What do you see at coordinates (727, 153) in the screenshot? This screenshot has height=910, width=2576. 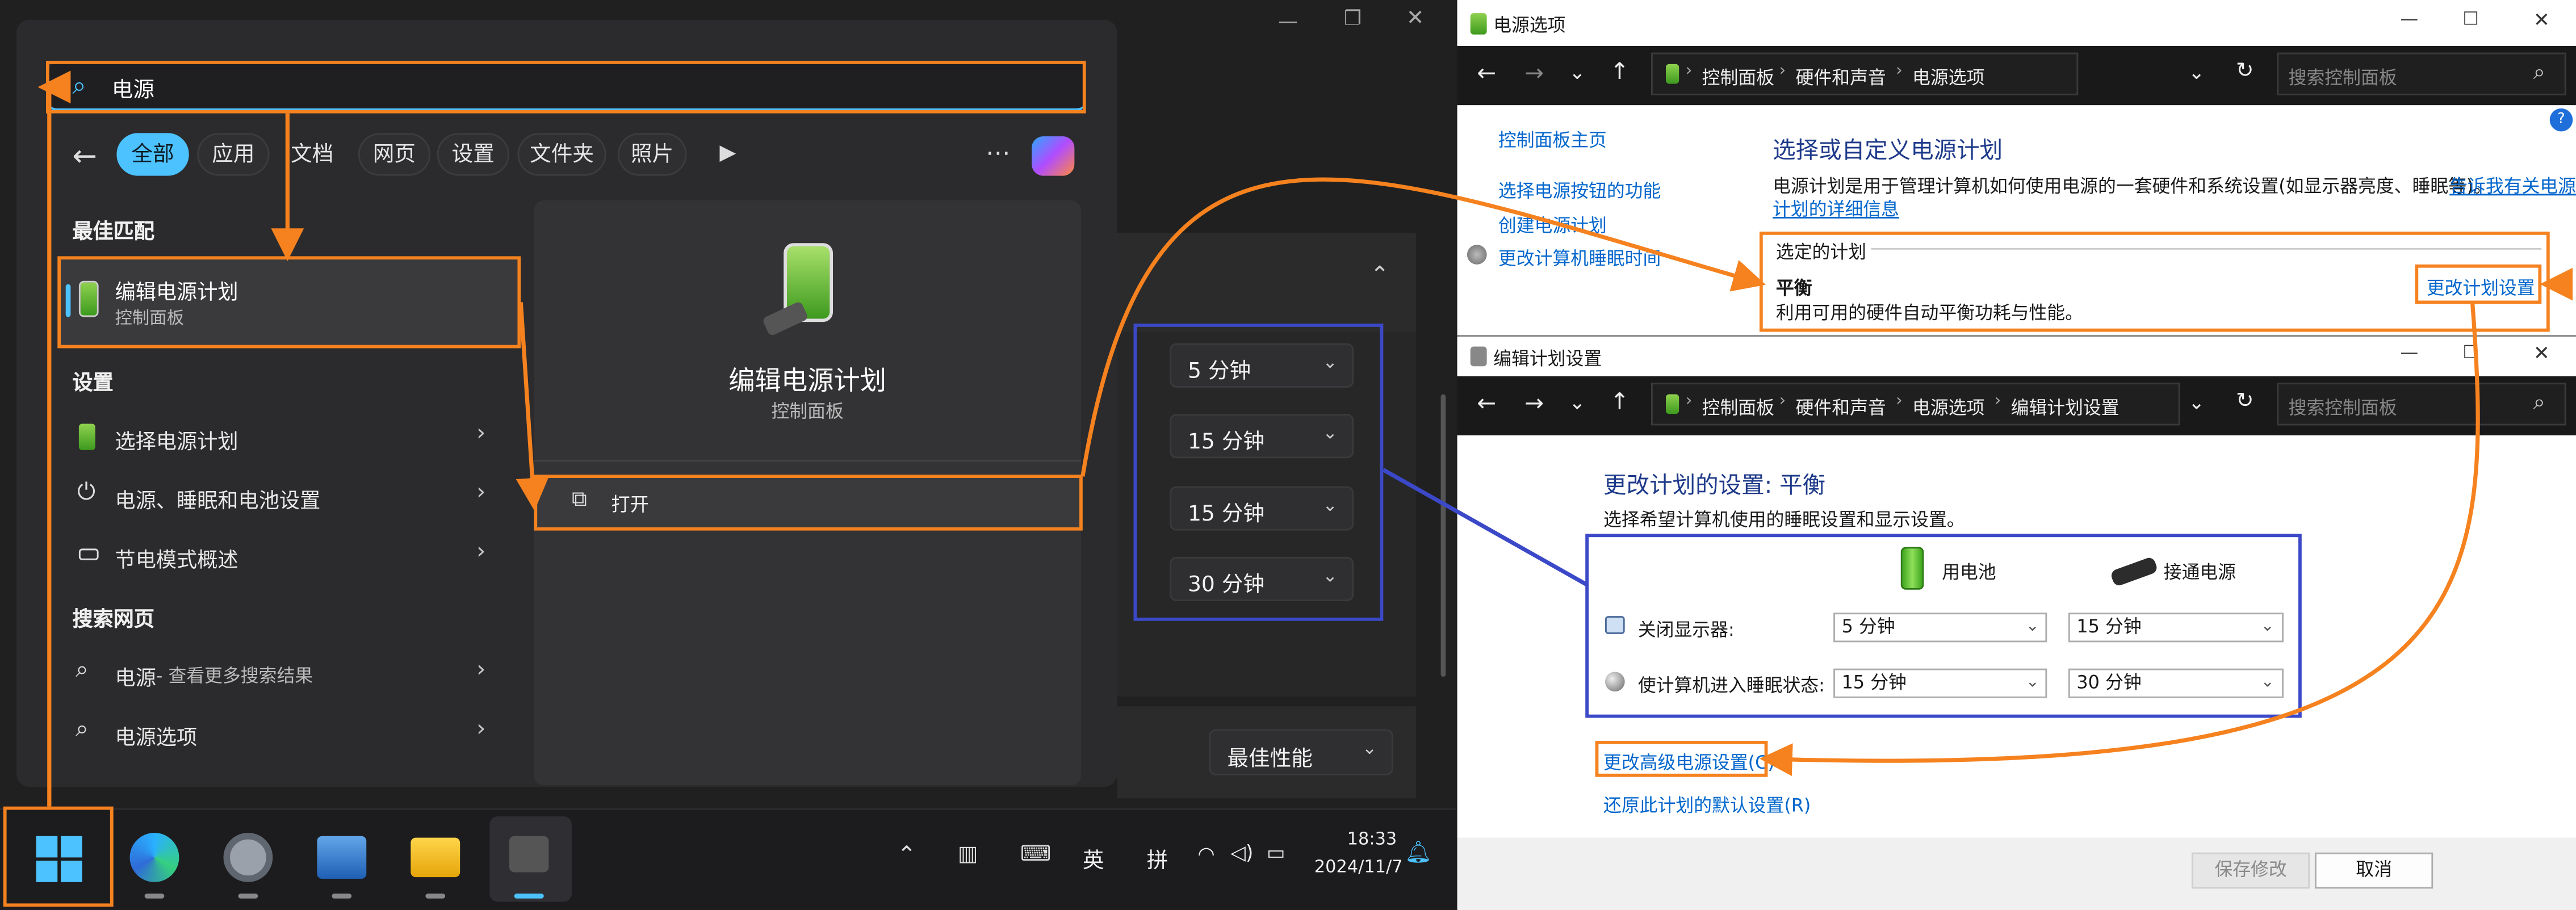 I see `play-icon: ▶` at bounding box center [727, 153].